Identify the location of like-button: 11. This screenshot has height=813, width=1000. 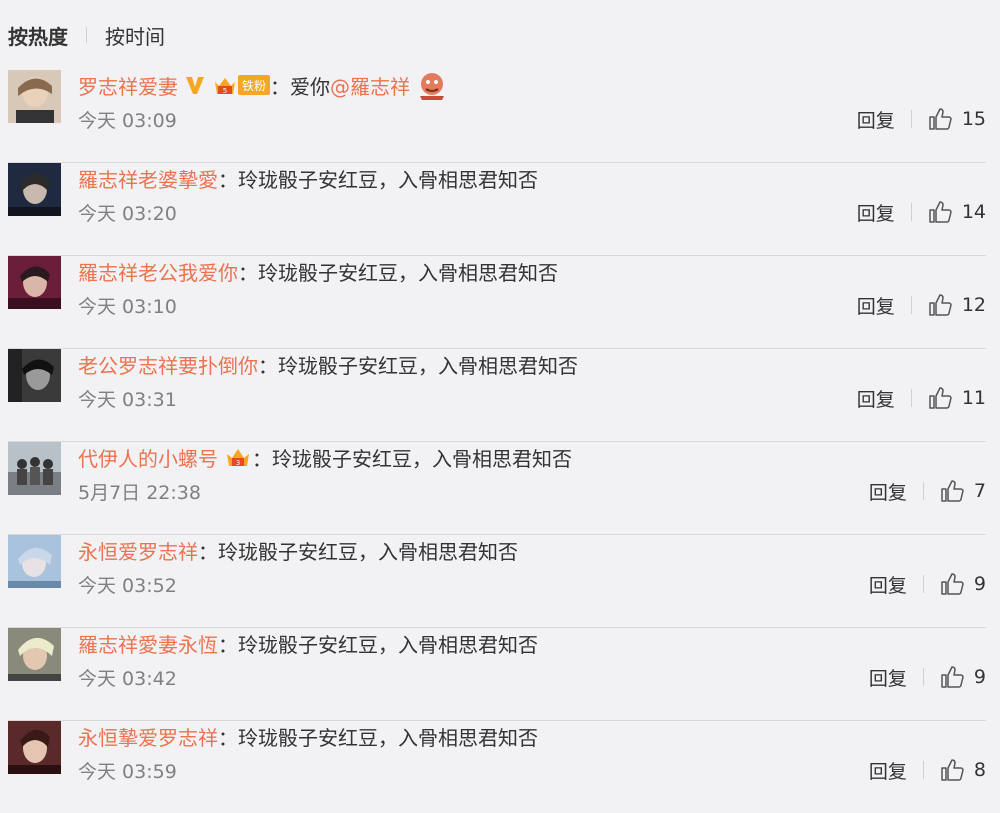
(957, 398).